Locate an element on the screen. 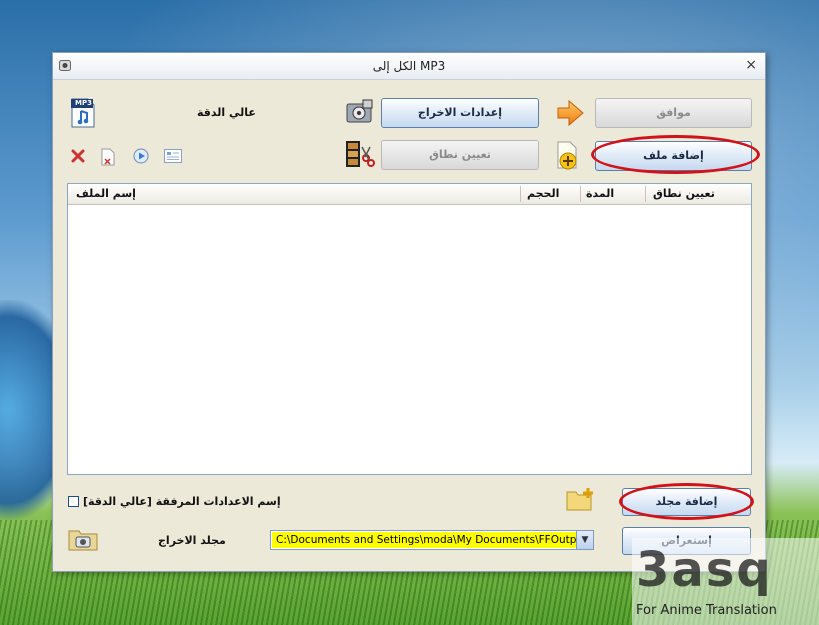  play-icon is located at coordinates (141, 156).